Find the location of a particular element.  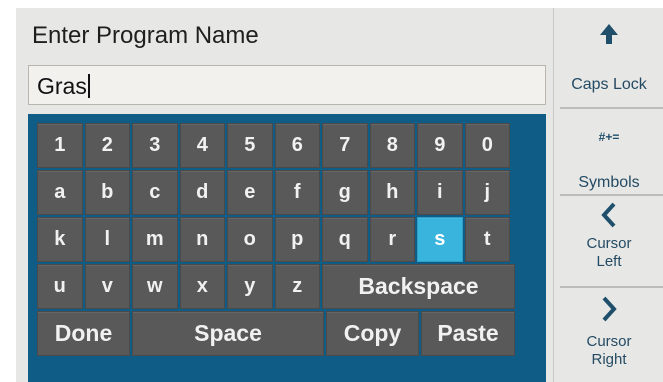

key-l: l is located at coordinates (107, 239).